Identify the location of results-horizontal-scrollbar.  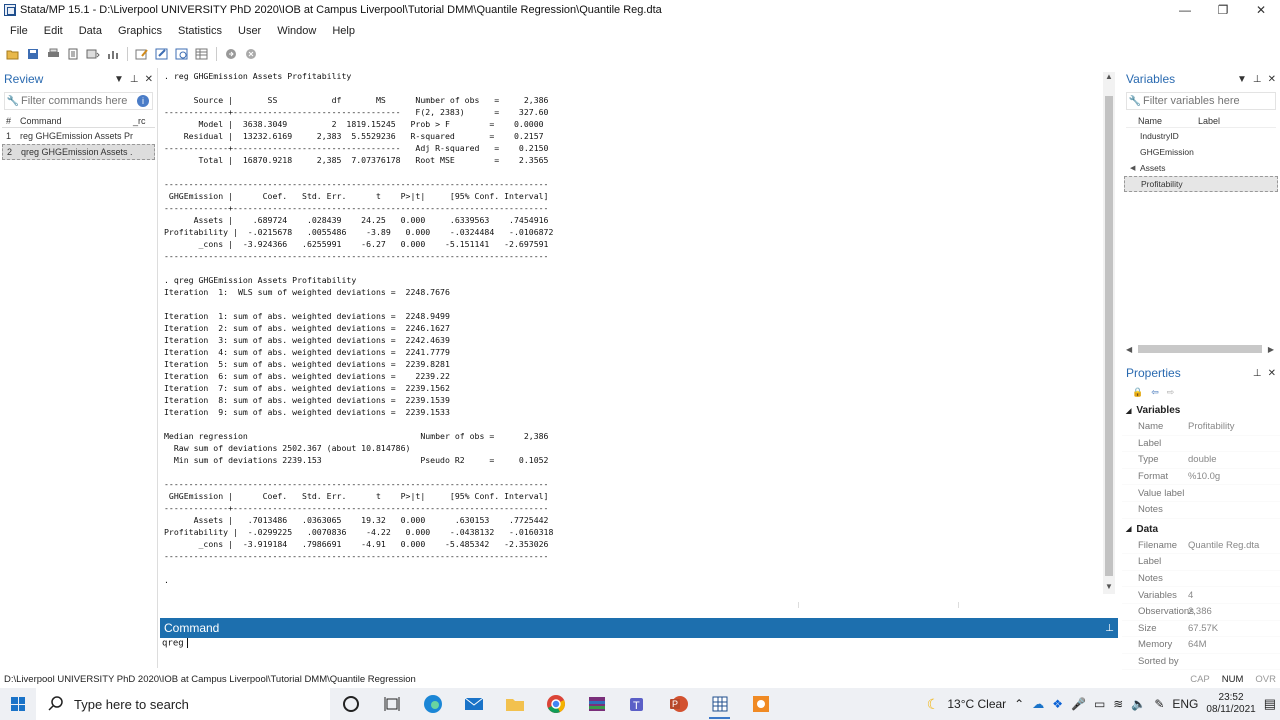
(639, 603).